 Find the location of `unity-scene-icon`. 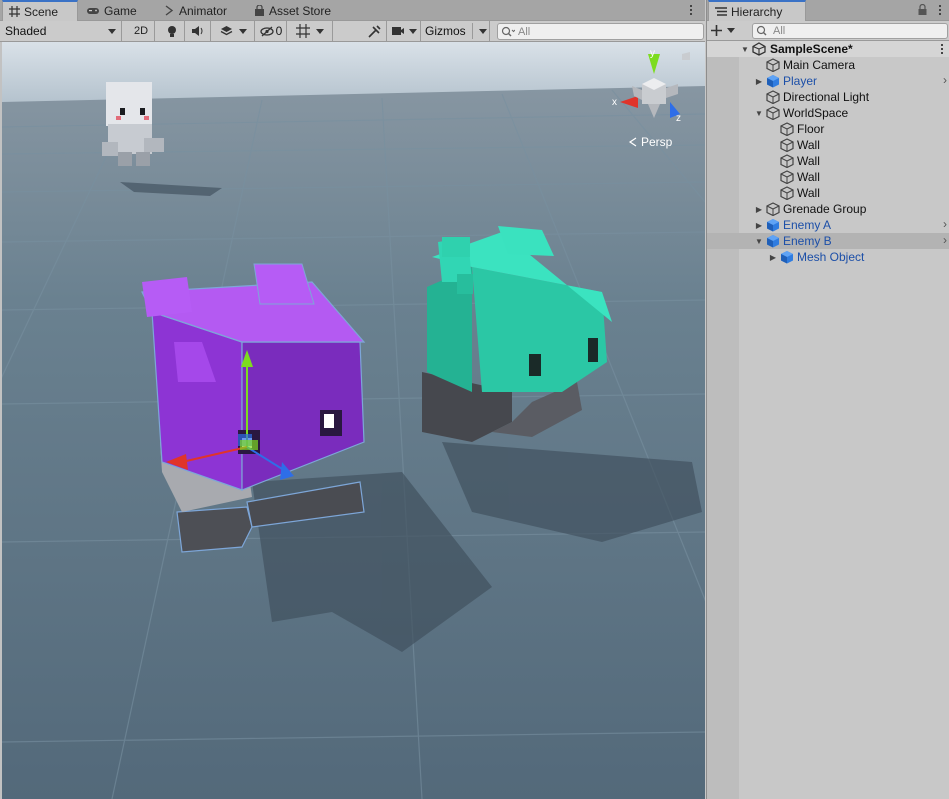

unity-scene-icon is located at coordinates (759, 49).